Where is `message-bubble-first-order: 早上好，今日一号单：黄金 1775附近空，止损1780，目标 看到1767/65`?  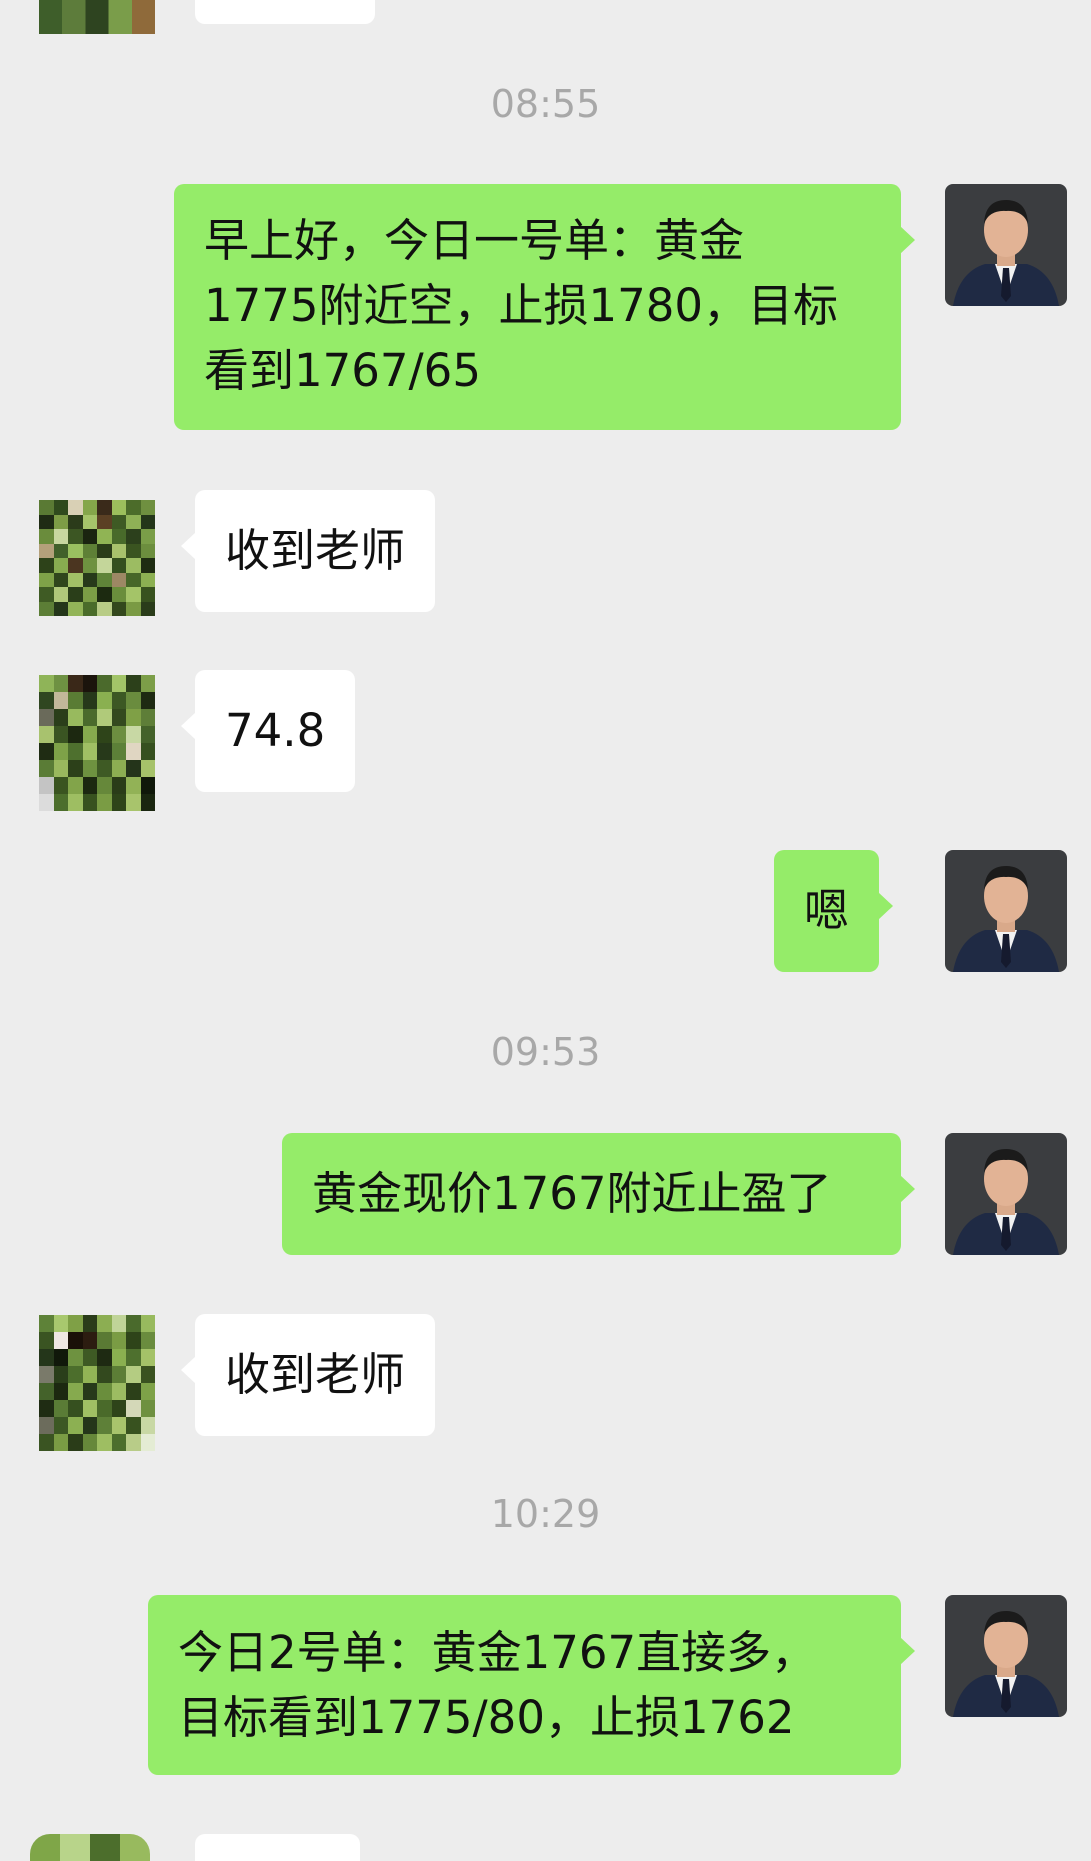 message-bubble-first-order: 早上好，今日一号单：黄金 1775附近空，止损1780，目标 看到1767/65 is located at coordinates (544, 307).